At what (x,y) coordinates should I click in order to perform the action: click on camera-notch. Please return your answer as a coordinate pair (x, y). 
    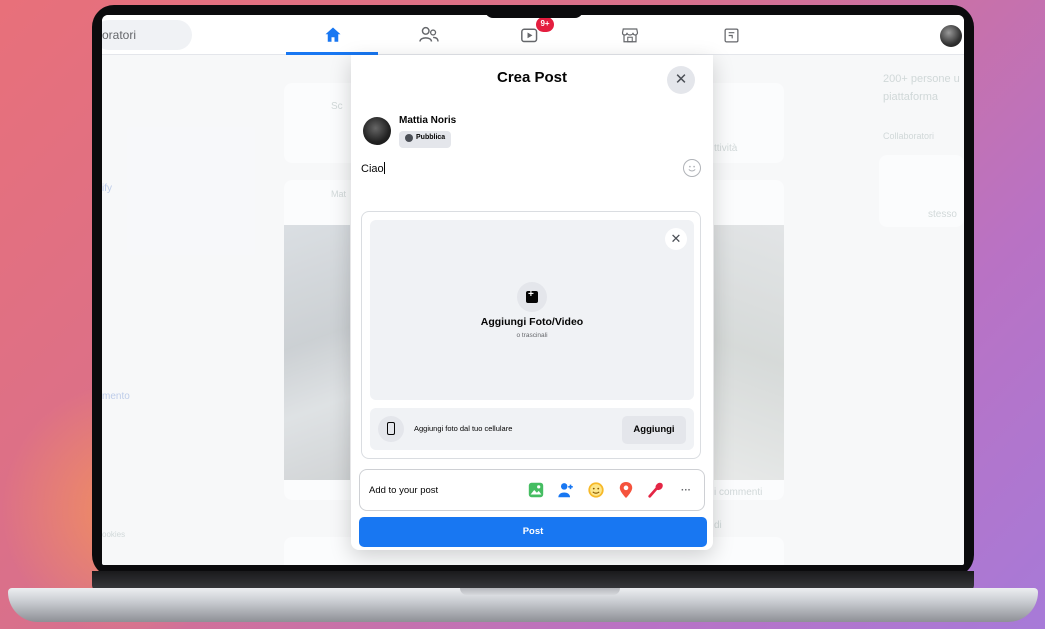
    Looking at the image, I should click on (534, 13).